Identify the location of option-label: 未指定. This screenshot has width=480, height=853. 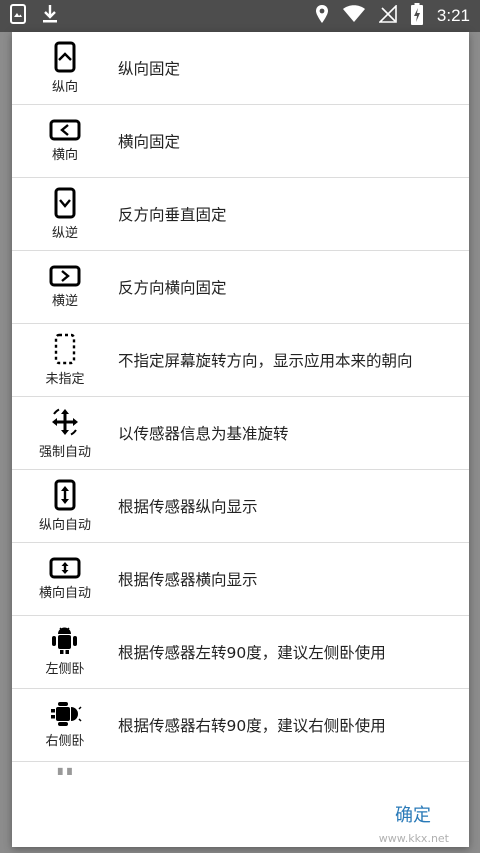
(65, 379).